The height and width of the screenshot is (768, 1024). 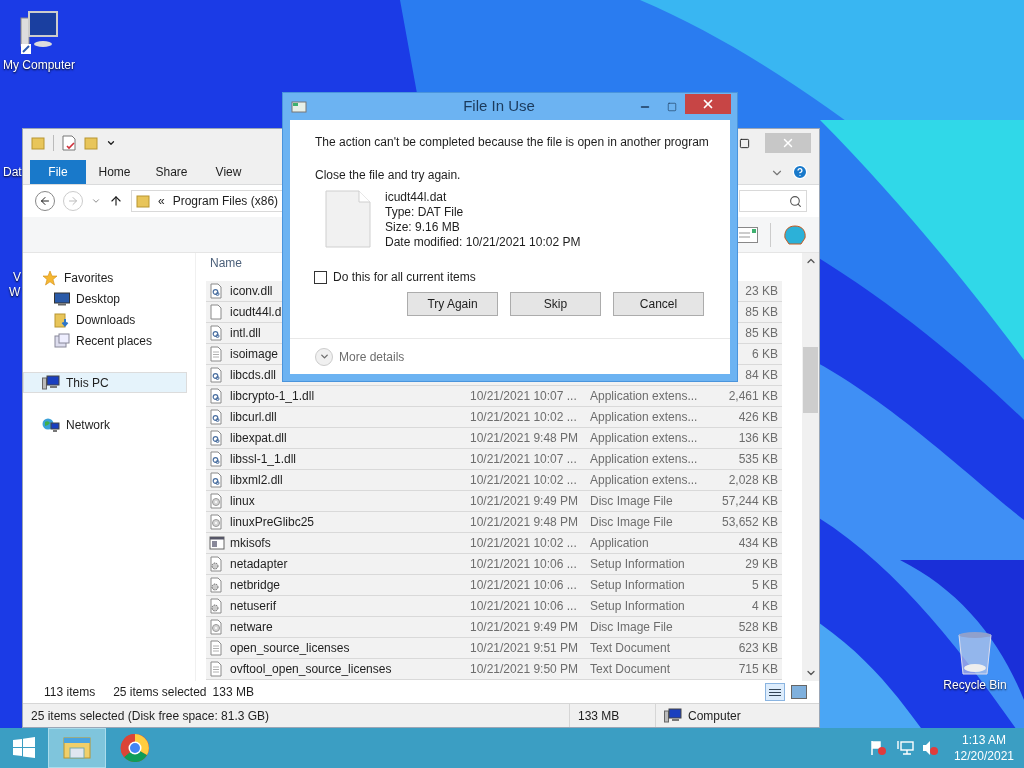 What do you see at coordinates (494, 627) in the screenshot?
I see `file-row: netware 10/21/2021 9:49 PM Disc Image File 528 KB` at bounding box center [494, 627].